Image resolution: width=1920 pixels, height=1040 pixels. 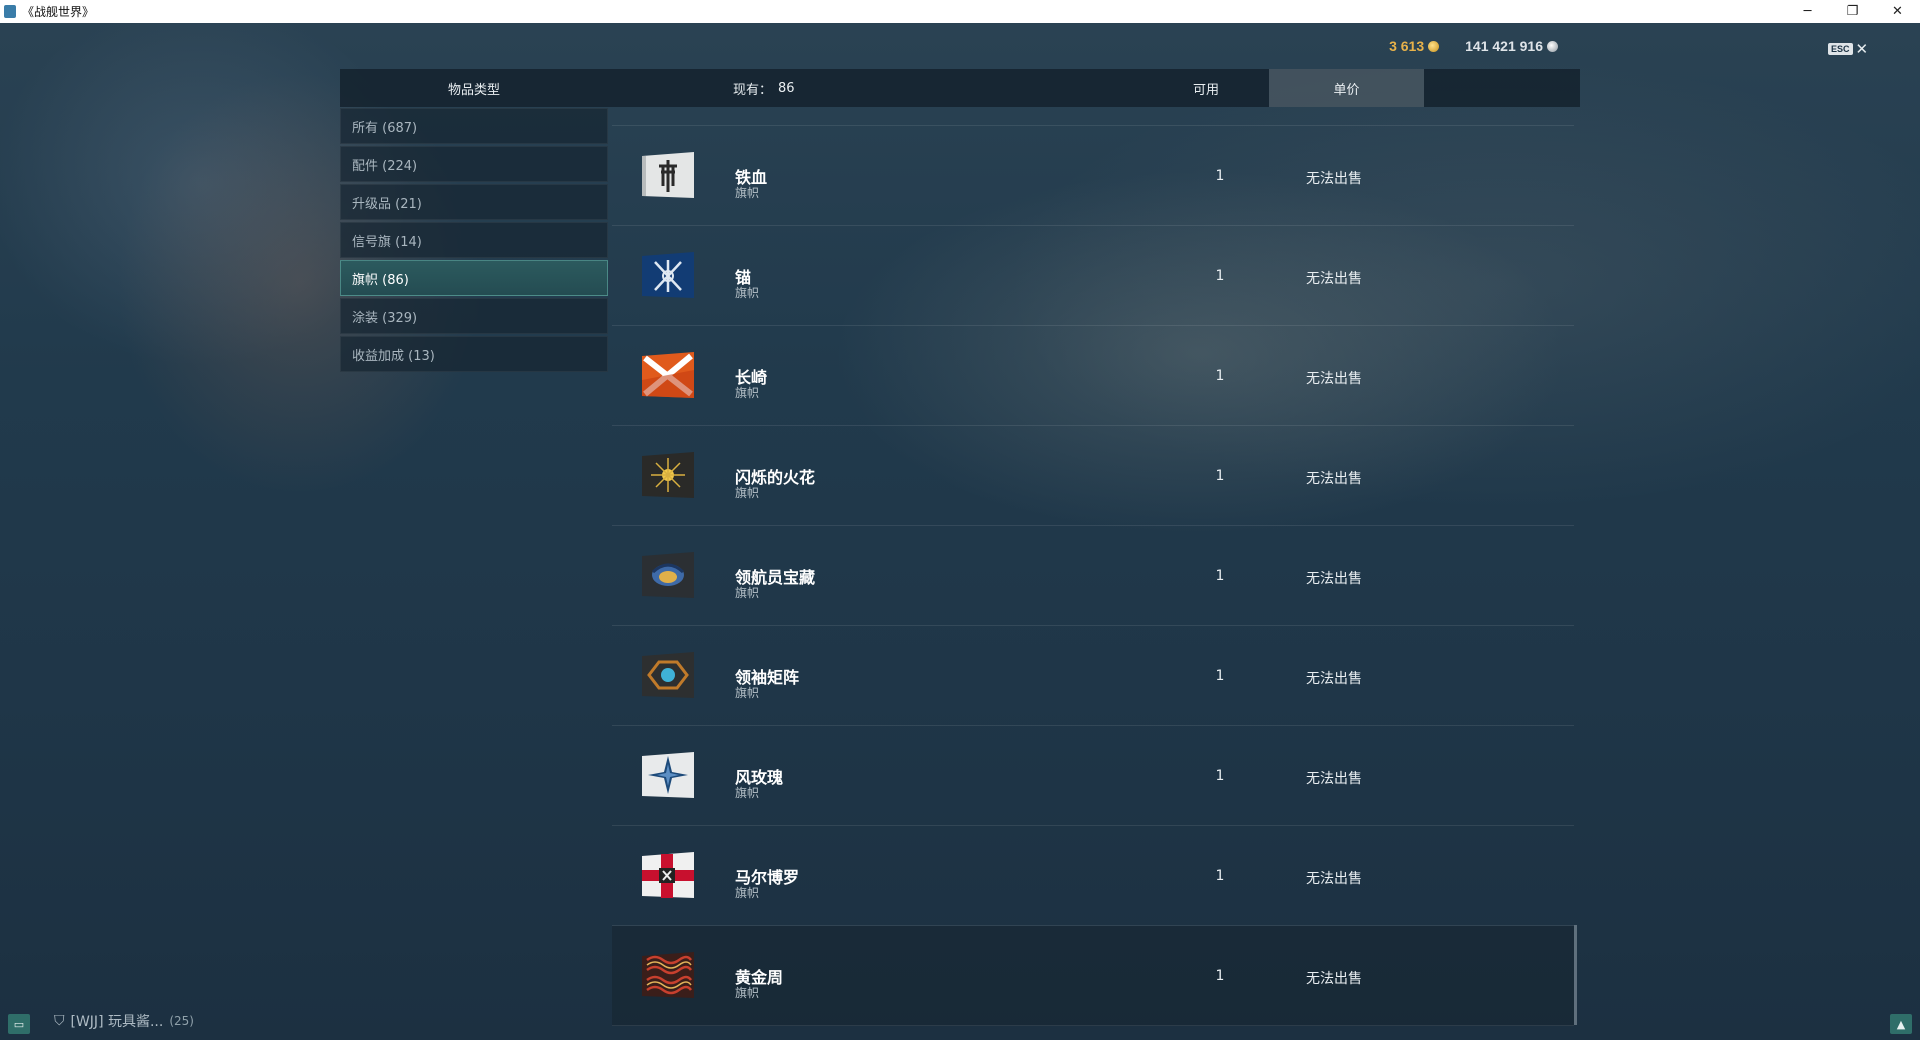 I want to click on leader-matrix-flag-icon, so click(x=668, y=676).